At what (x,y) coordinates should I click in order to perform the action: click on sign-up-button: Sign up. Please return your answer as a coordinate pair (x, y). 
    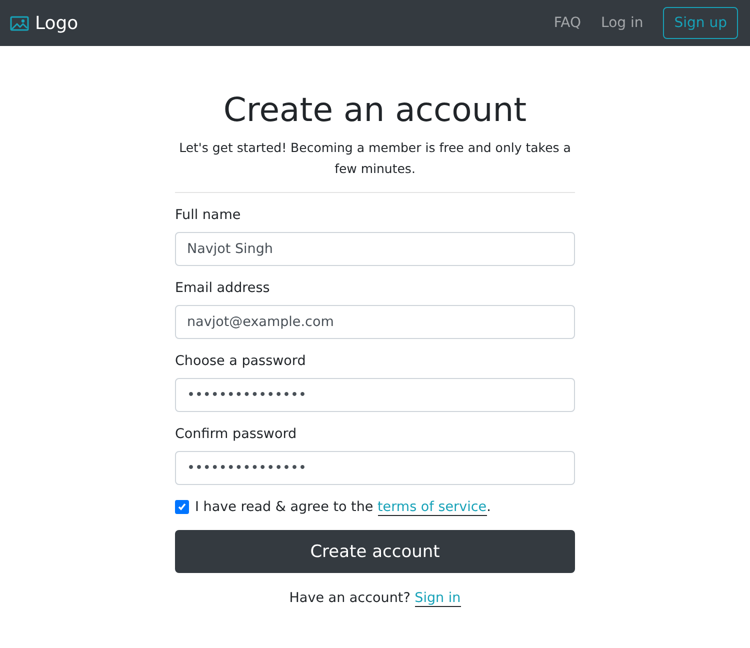
    Looking at the image, I should click on (700, 23).